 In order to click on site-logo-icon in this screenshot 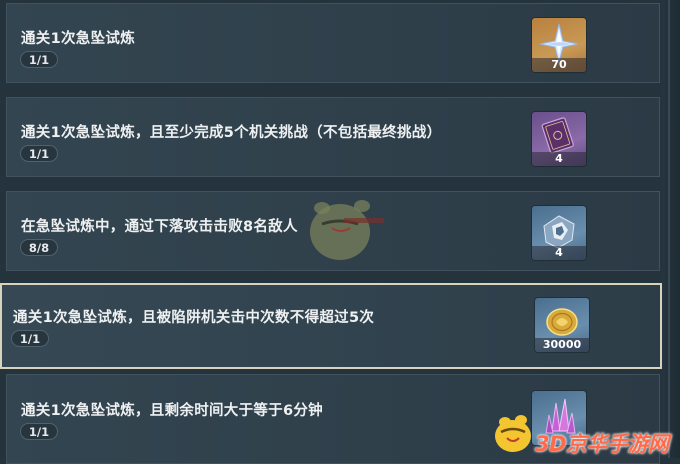, I will do `click(512, 433)`.